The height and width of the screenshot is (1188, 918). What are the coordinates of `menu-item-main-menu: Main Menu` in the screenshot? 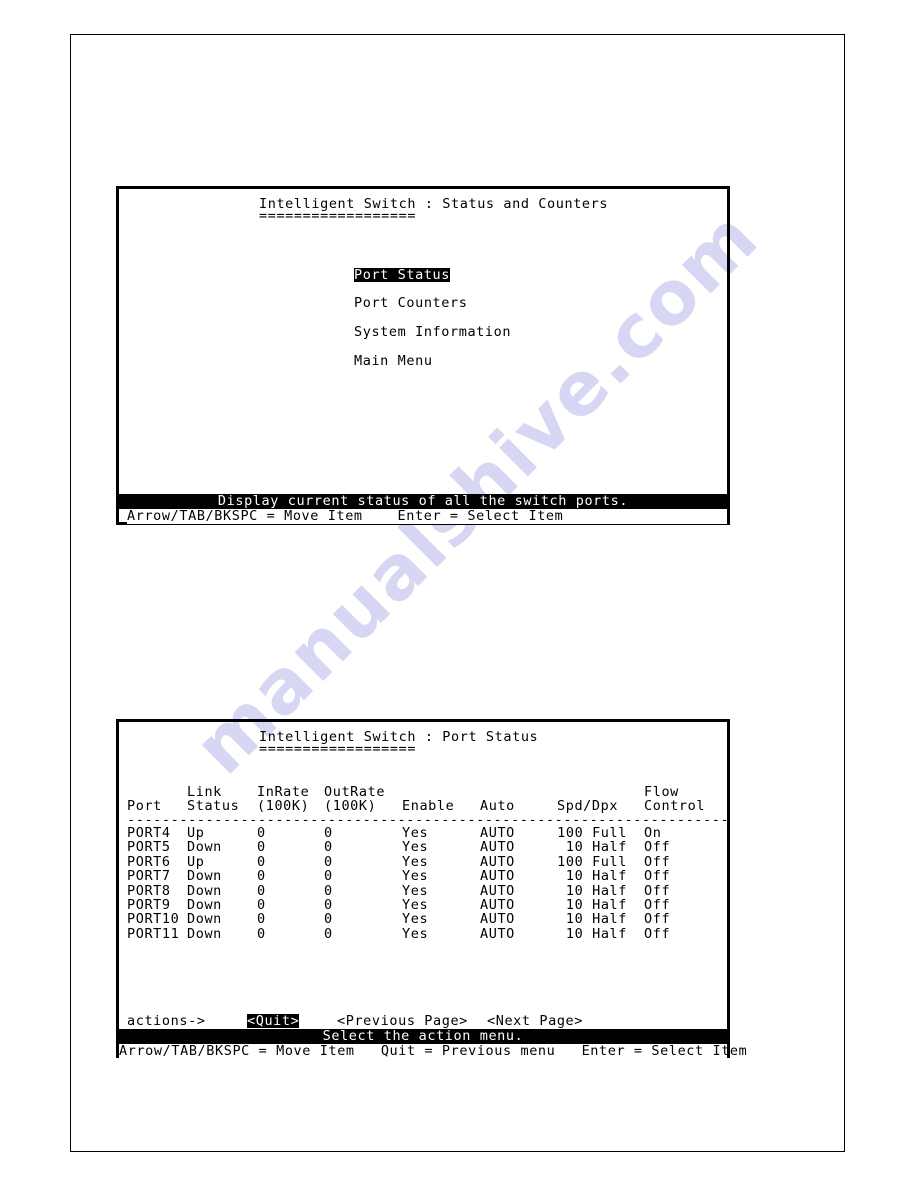 It's located at (393, 361).